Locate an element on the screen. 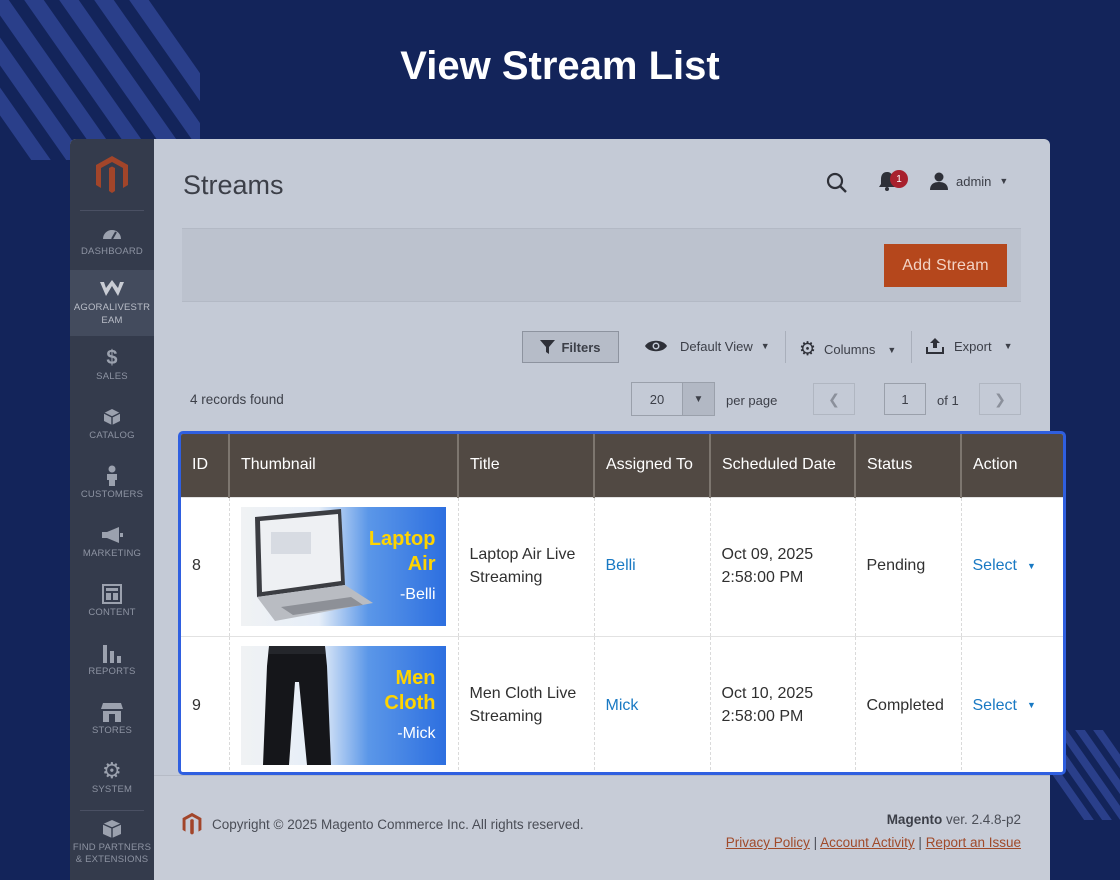  version-info: Magento ver. 2.4.8-p2 is located at coordinates (953, 819).